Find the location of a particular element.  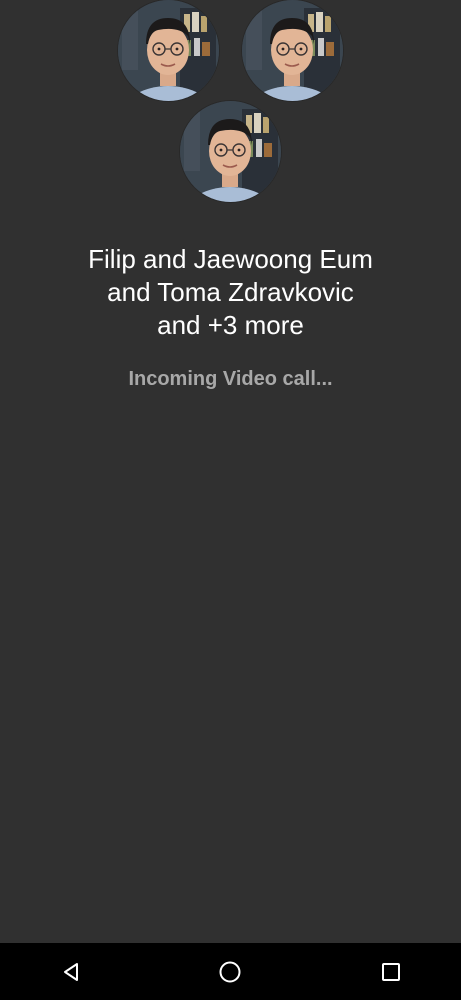

back-triangle-icon is located at coordinates (71, 971).